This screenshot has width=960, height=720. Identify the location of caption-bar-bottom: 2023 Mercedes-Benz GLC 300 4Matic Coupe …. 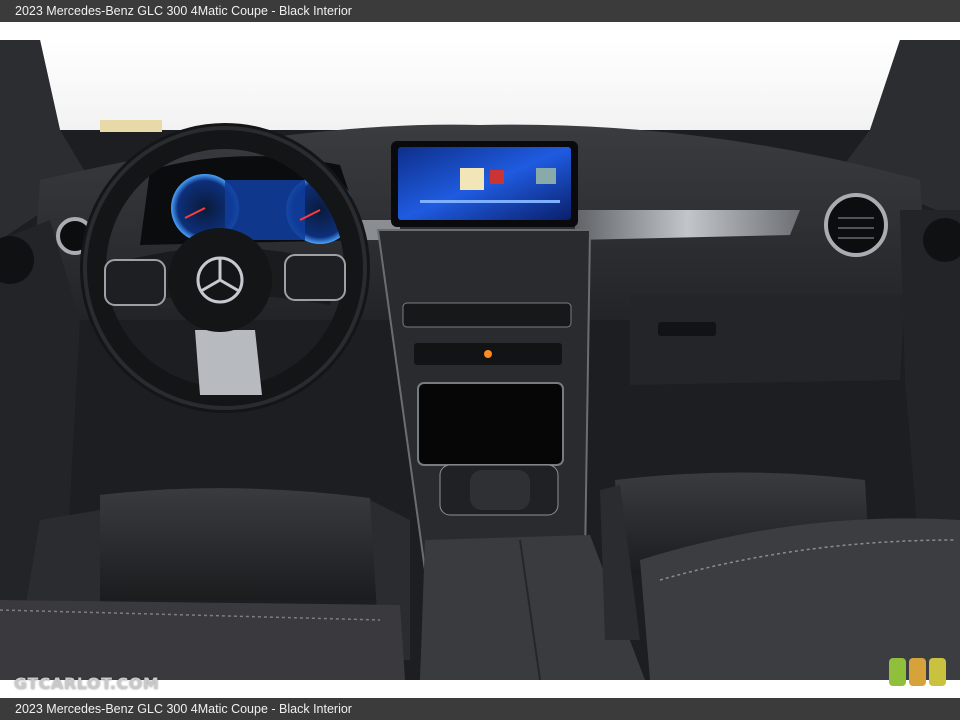
(480, 709).